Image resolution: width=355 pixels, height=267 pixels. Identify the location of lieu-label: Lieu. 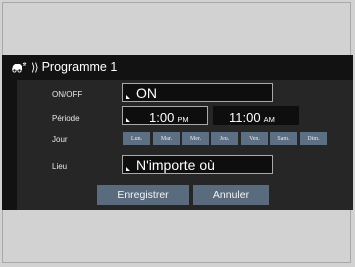
(60, 166).